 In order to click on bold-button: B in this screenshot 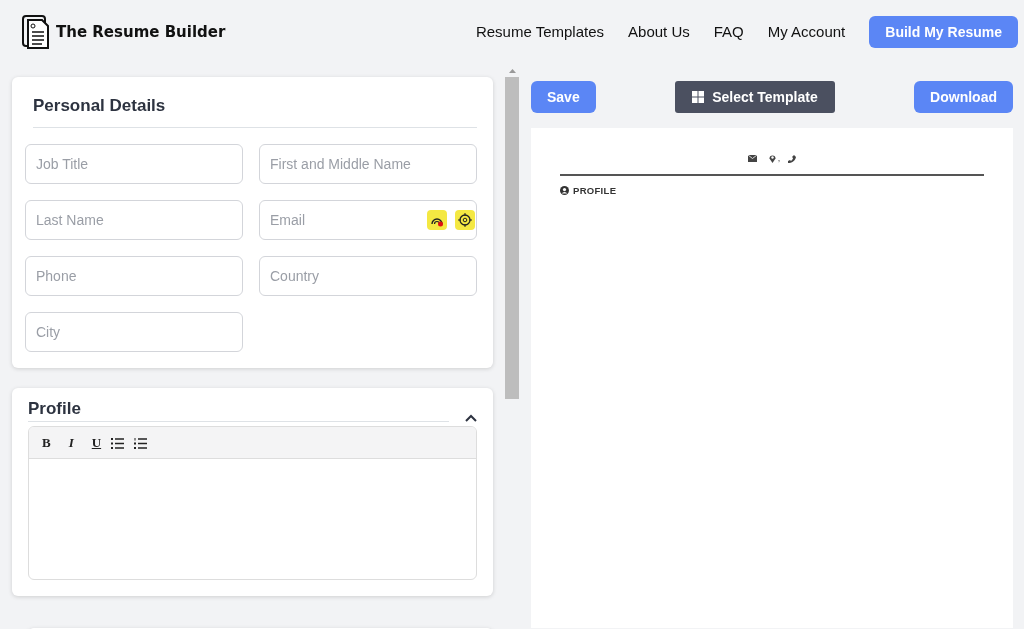, I will do `click(46, 442)`.